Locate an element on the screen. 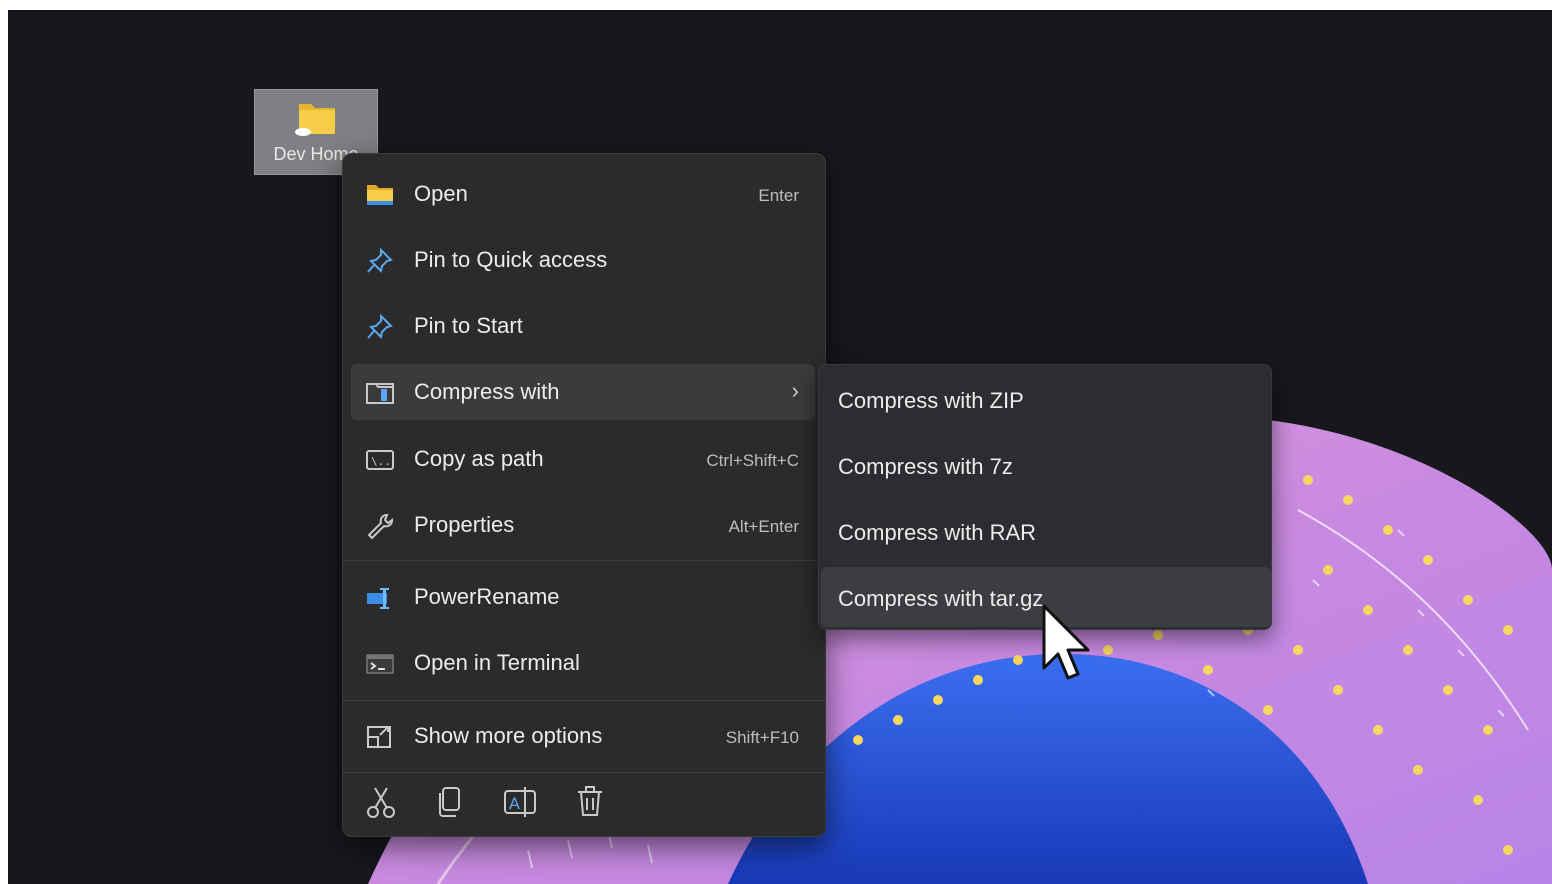 This screenshot has width=1552, height=884. archive-icon is located at coordinates (380, 393).